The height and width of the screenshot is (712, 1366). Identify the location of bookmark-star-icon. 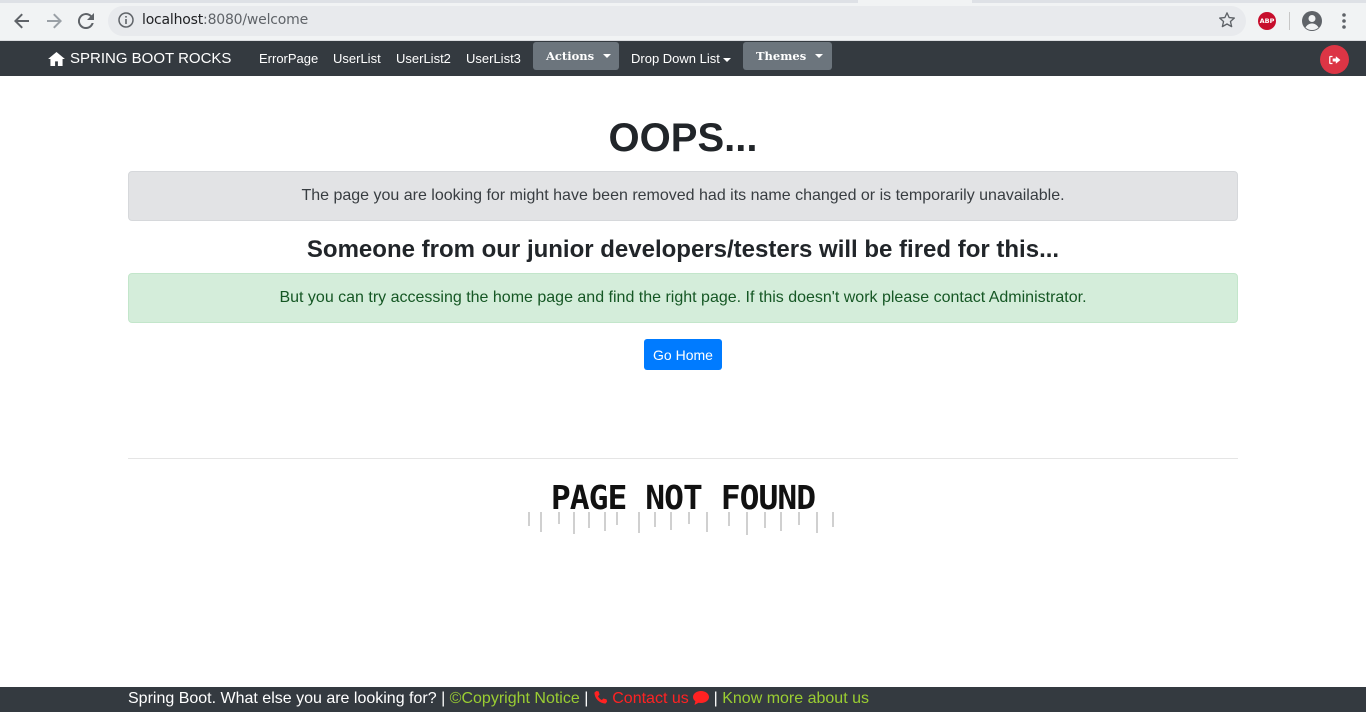
(1227, 22).